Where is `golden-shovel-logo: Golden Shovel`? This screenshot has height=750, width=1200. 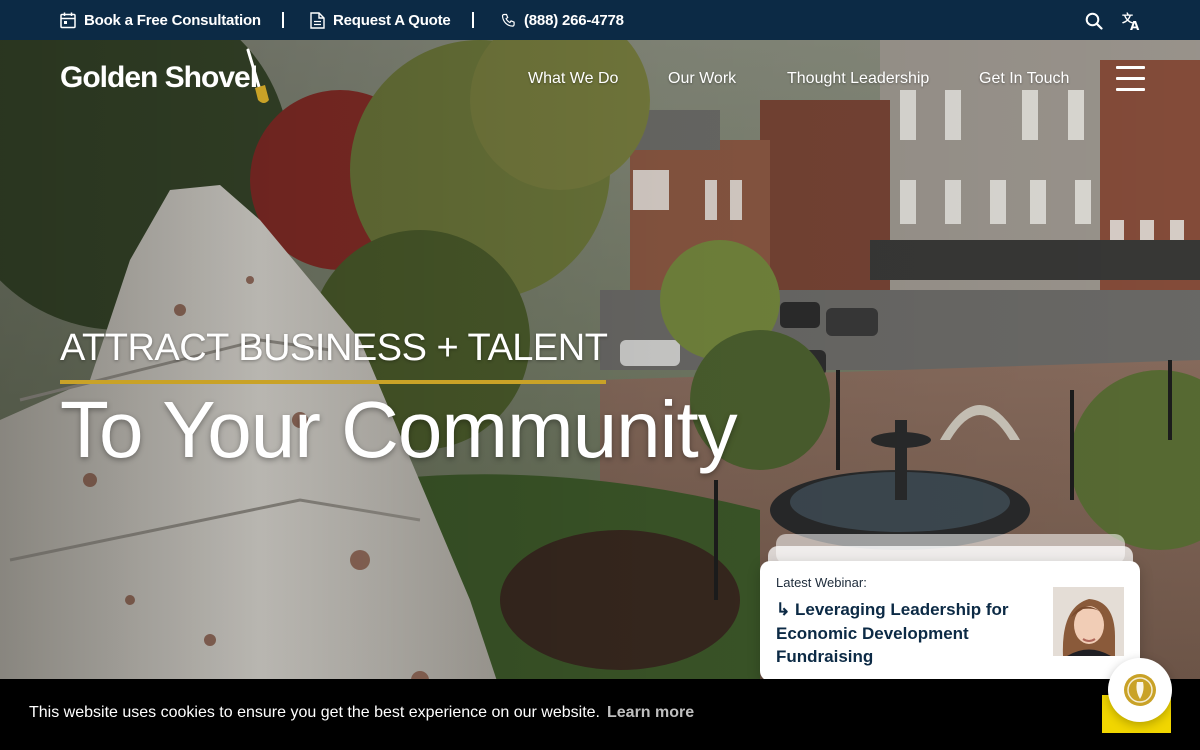 golden-shovel-logo: Golden Shovel is located at coordinates (164, 78).